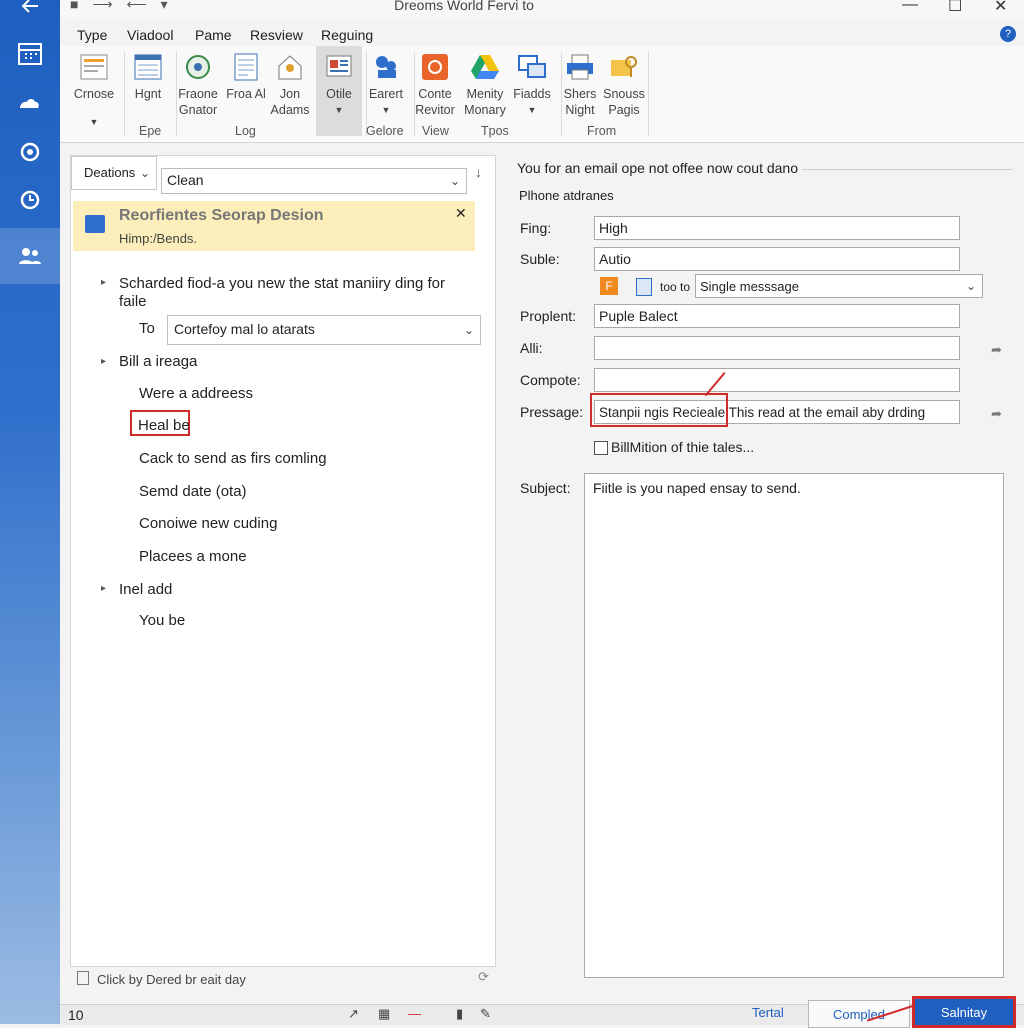 The height and width of the screenshot is (1028, 1024). Describe the element at coordinates (414, 1013) in the screenshot. I see `line-tool-icon: —` at that location.